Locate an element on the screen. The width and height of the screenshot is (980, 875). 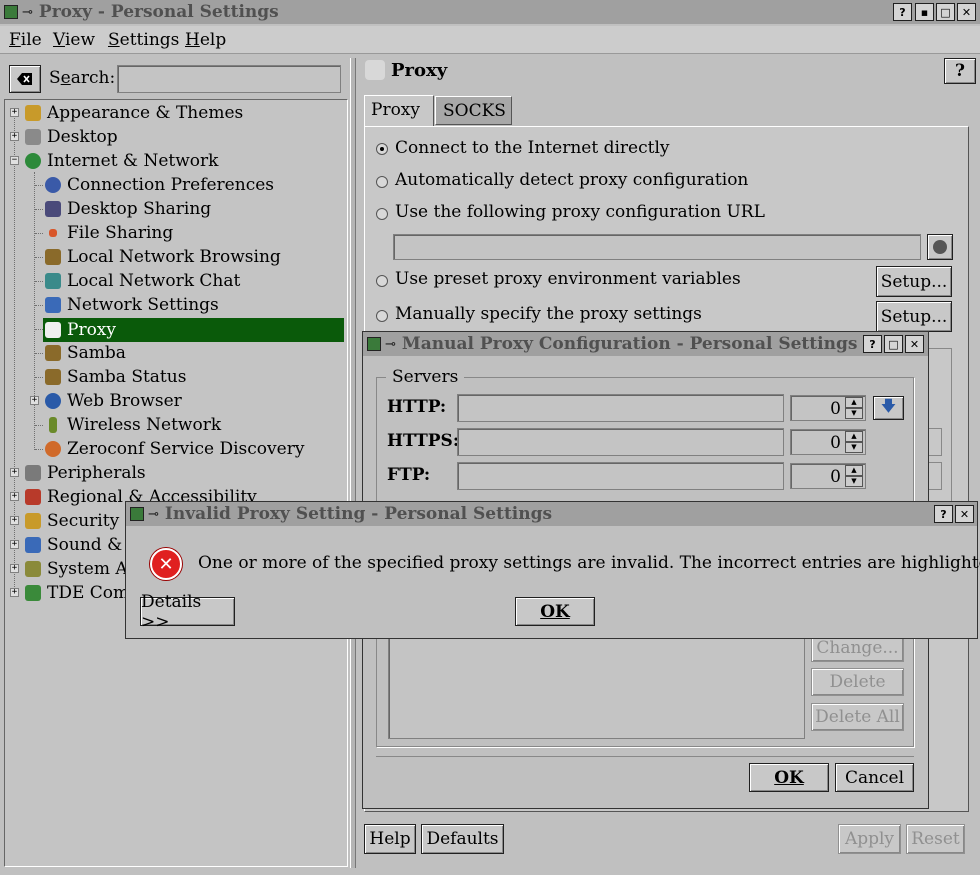
proxy-icon is located at coordinates (53, 330).